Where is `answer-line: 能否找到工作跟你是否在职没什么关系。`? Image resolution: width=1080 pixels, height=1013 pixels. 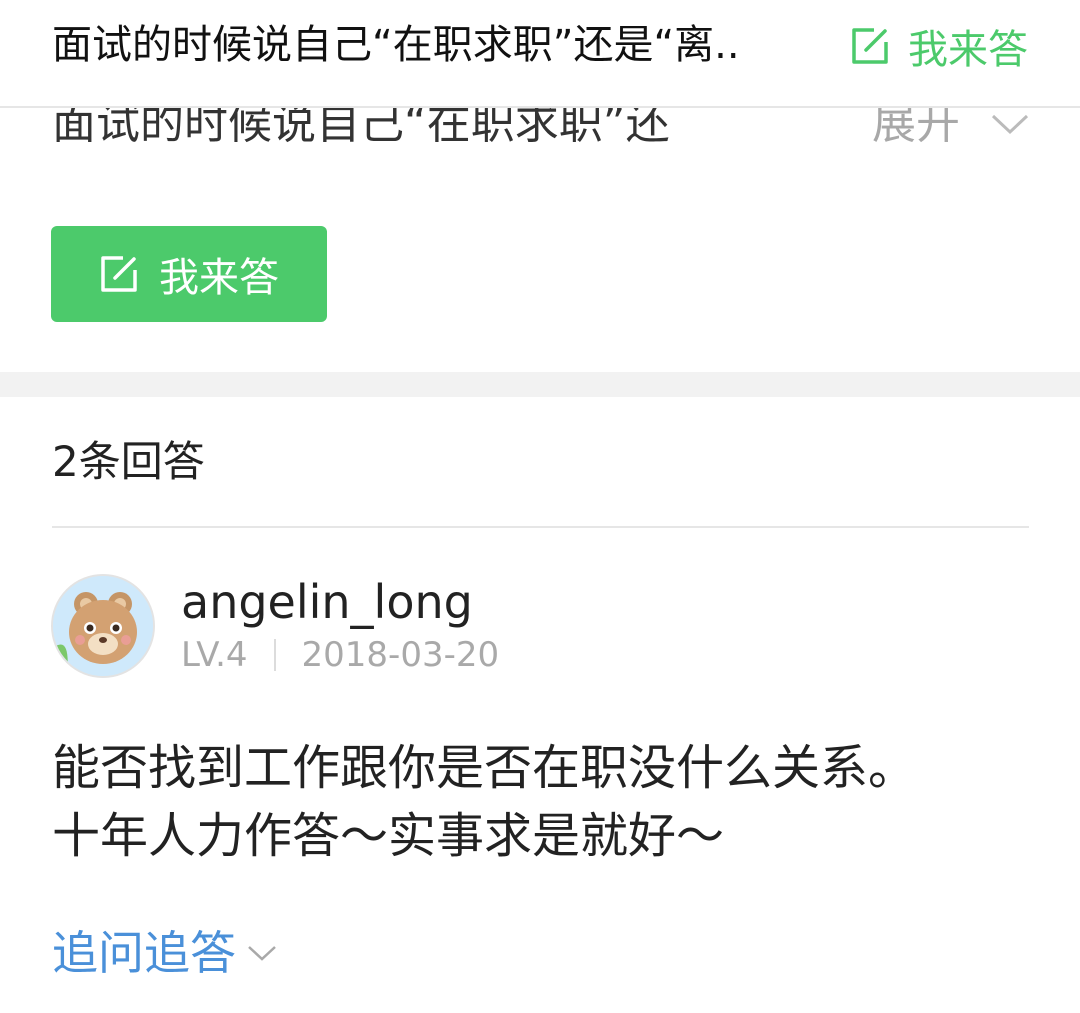 answer-line: 能否找到工作跟你是否在职没什么关系。 is located at coordinates (484, 768).